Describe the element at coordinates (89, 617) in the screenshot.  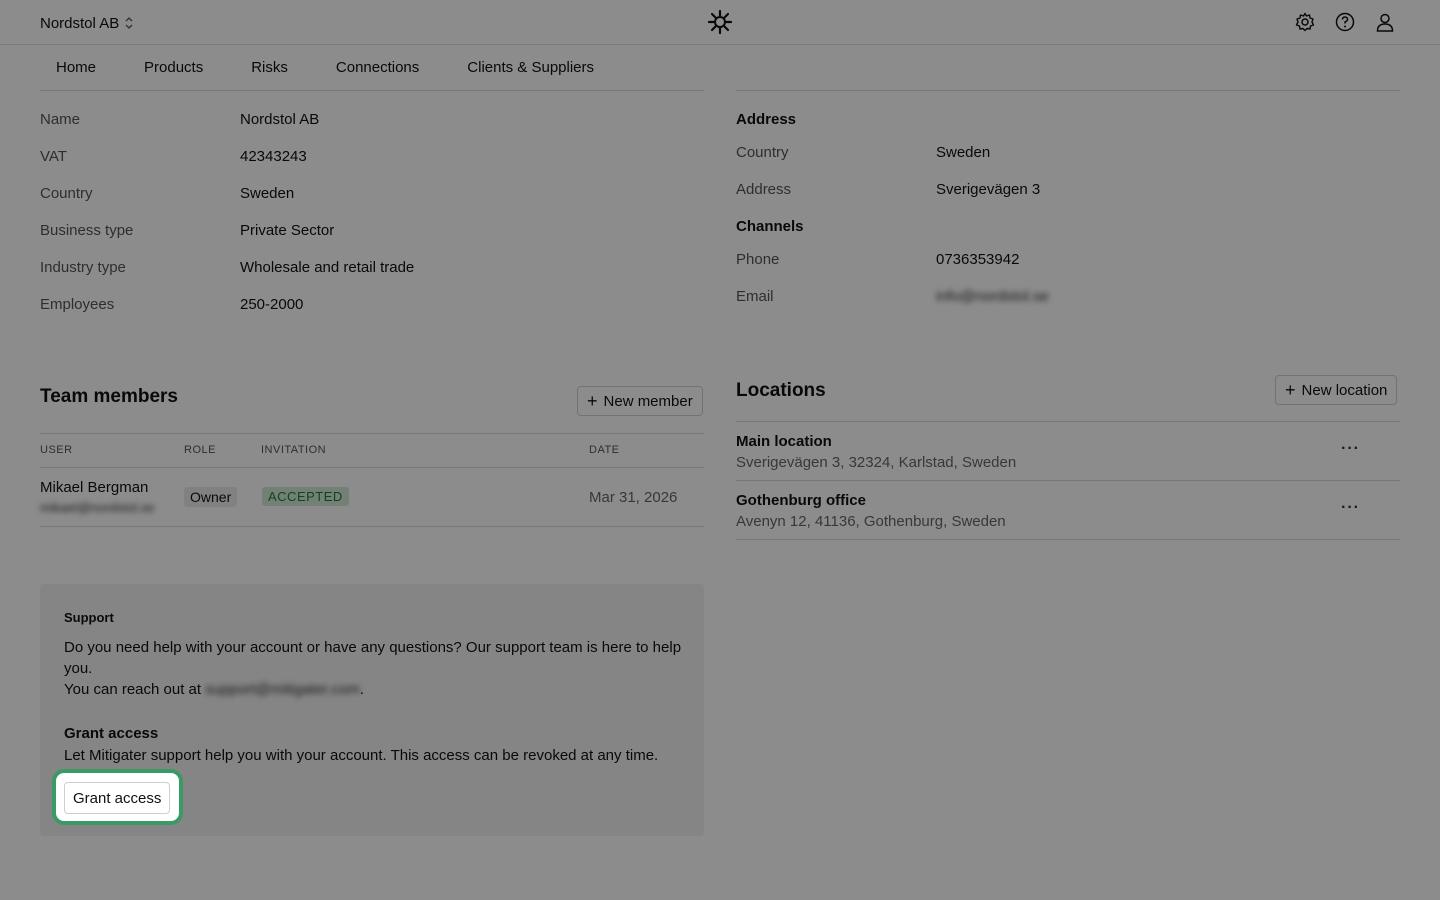
I see `support-title: Support` at that location.